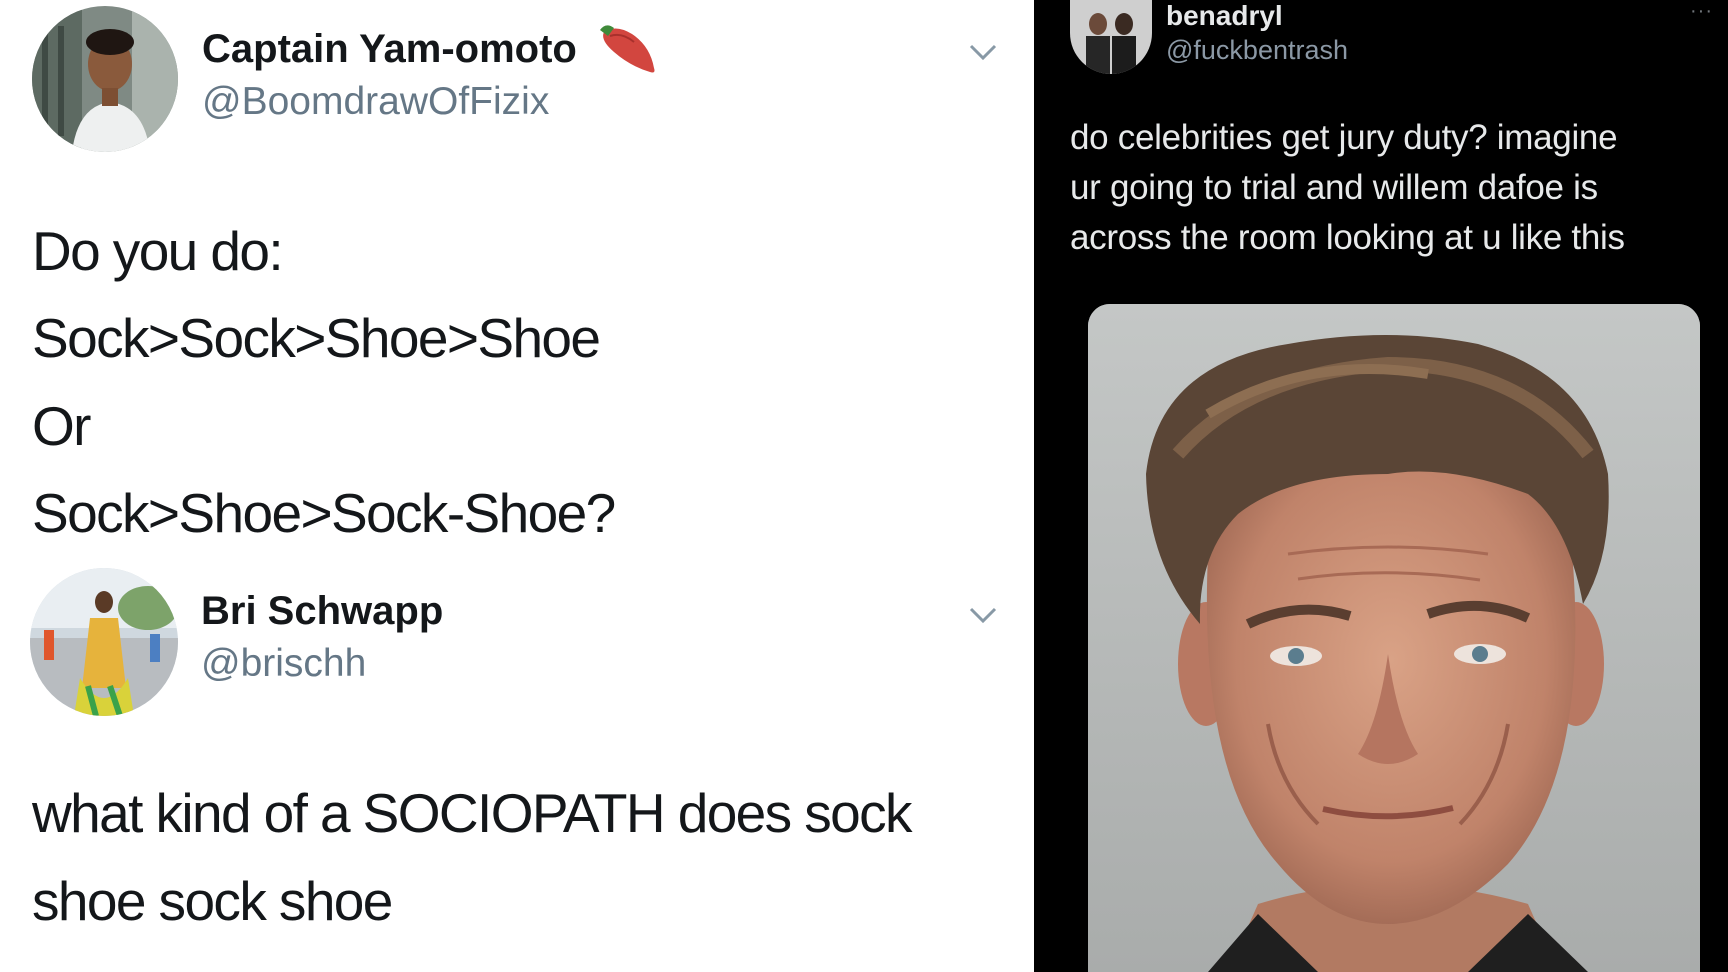  Describe the element at coordinates (472, 813) in the screenshot. I see `tweet-text-line: what kind of a SOCIOPATH does sock` at that location.